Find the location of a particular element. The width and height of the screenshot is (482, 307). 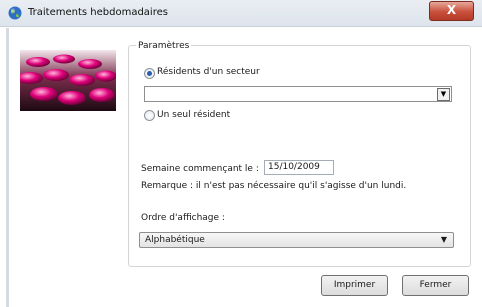

radio-sector is located at coordinates (149, 73).